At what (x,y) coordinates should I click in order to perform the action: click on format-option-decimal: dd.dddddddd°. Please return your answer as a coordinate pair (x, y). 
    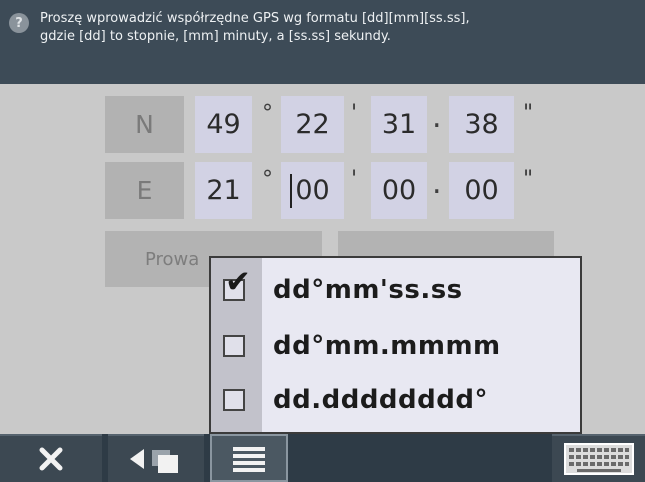
    Looking at the image, I should click on (395, 401).